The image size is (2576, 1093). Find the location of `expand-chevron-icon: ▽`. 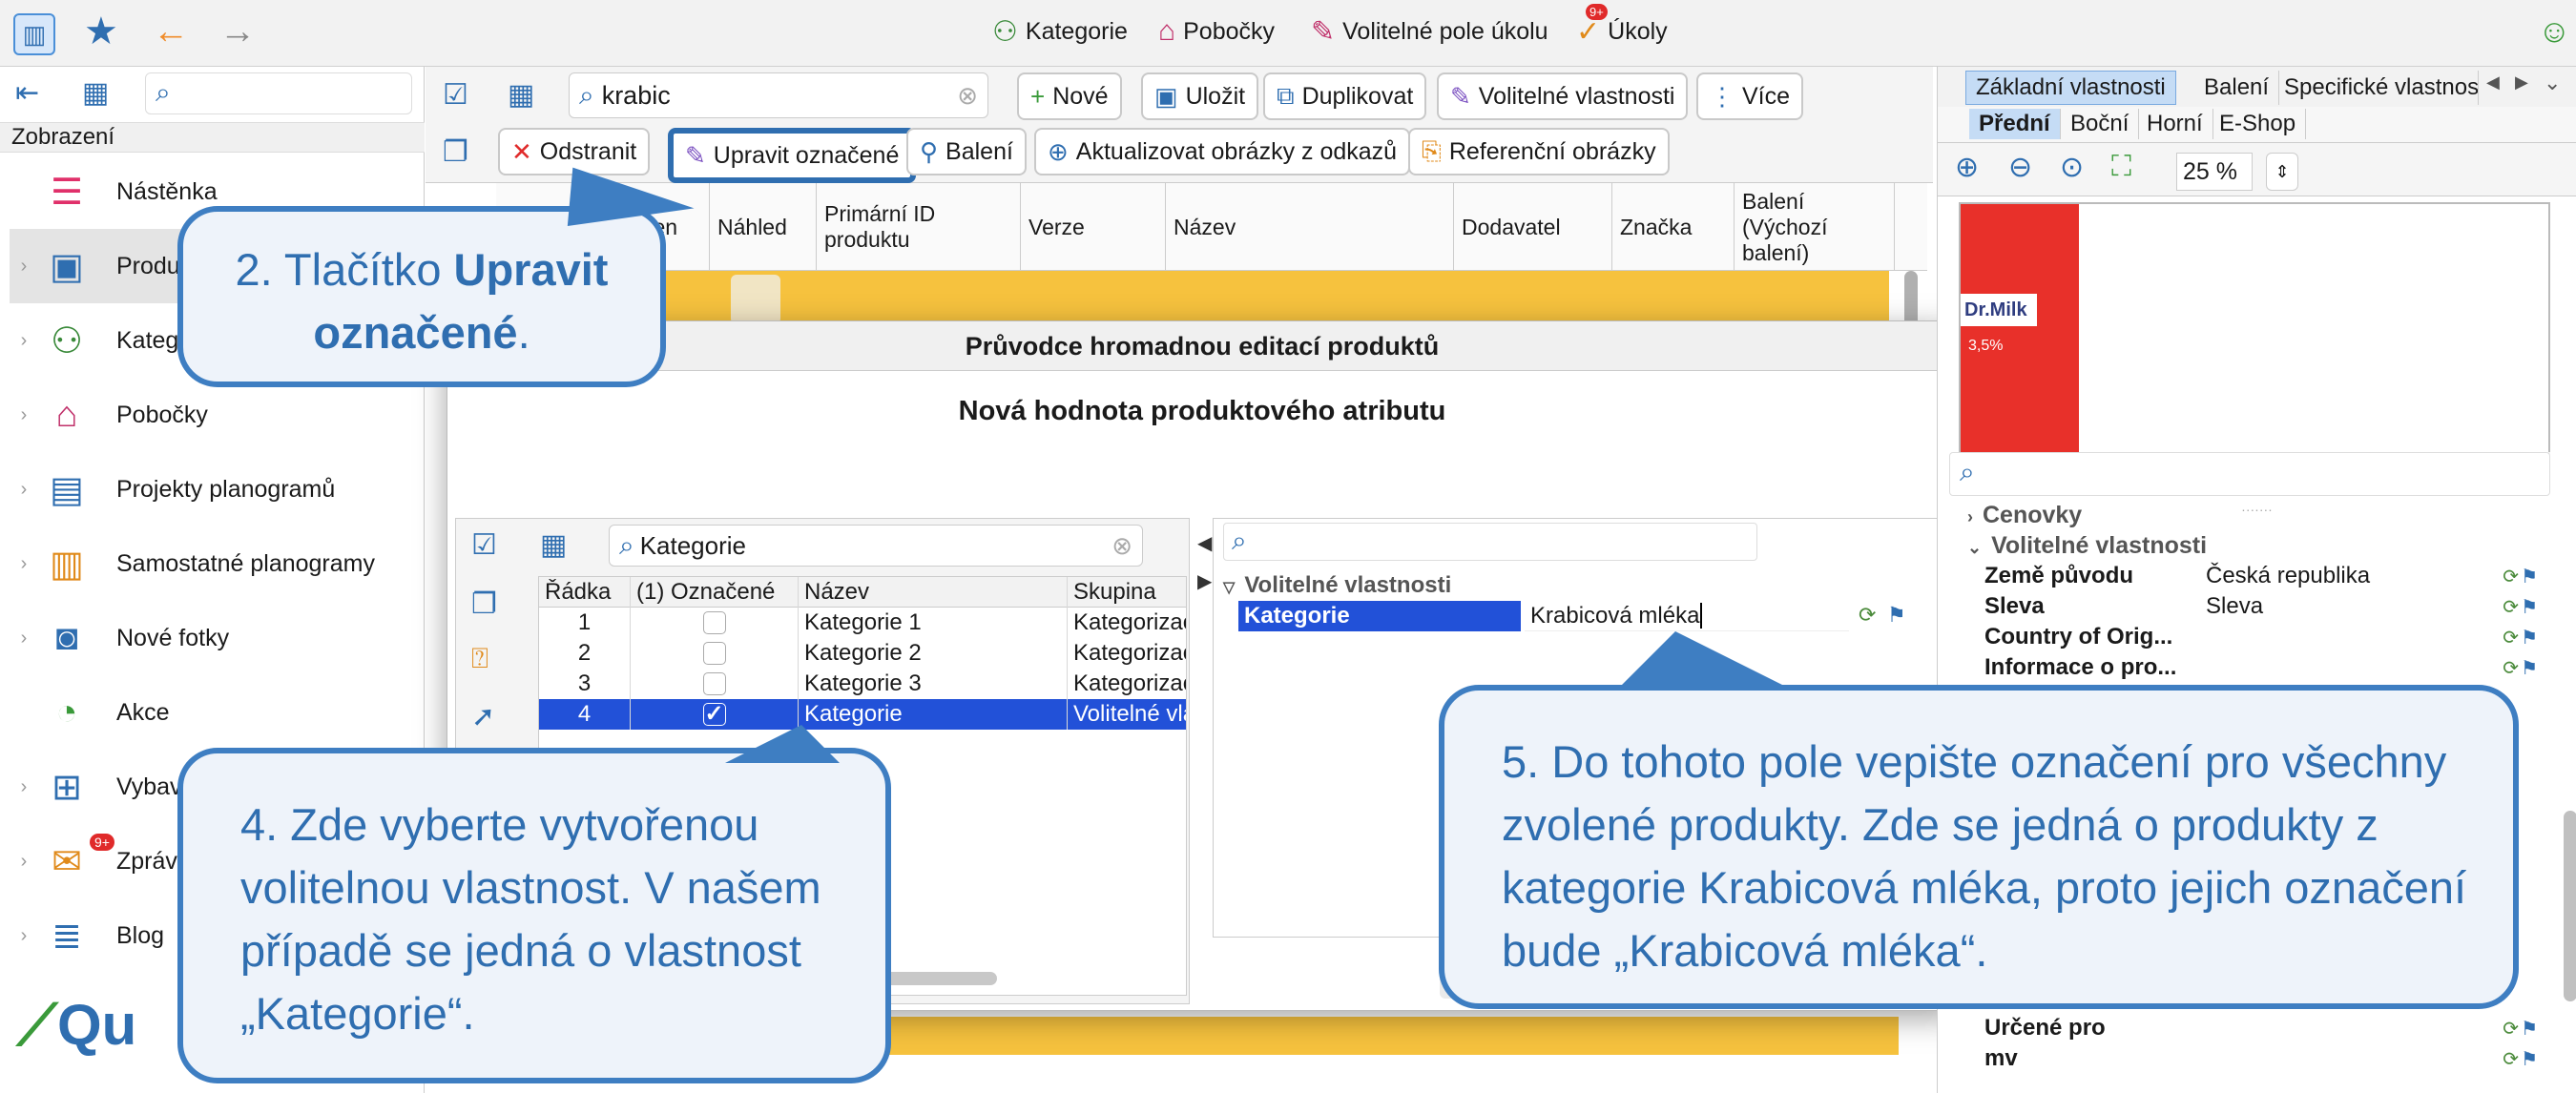

expand-chevron-icon: ▽ is located at coordinates (1229, 588).